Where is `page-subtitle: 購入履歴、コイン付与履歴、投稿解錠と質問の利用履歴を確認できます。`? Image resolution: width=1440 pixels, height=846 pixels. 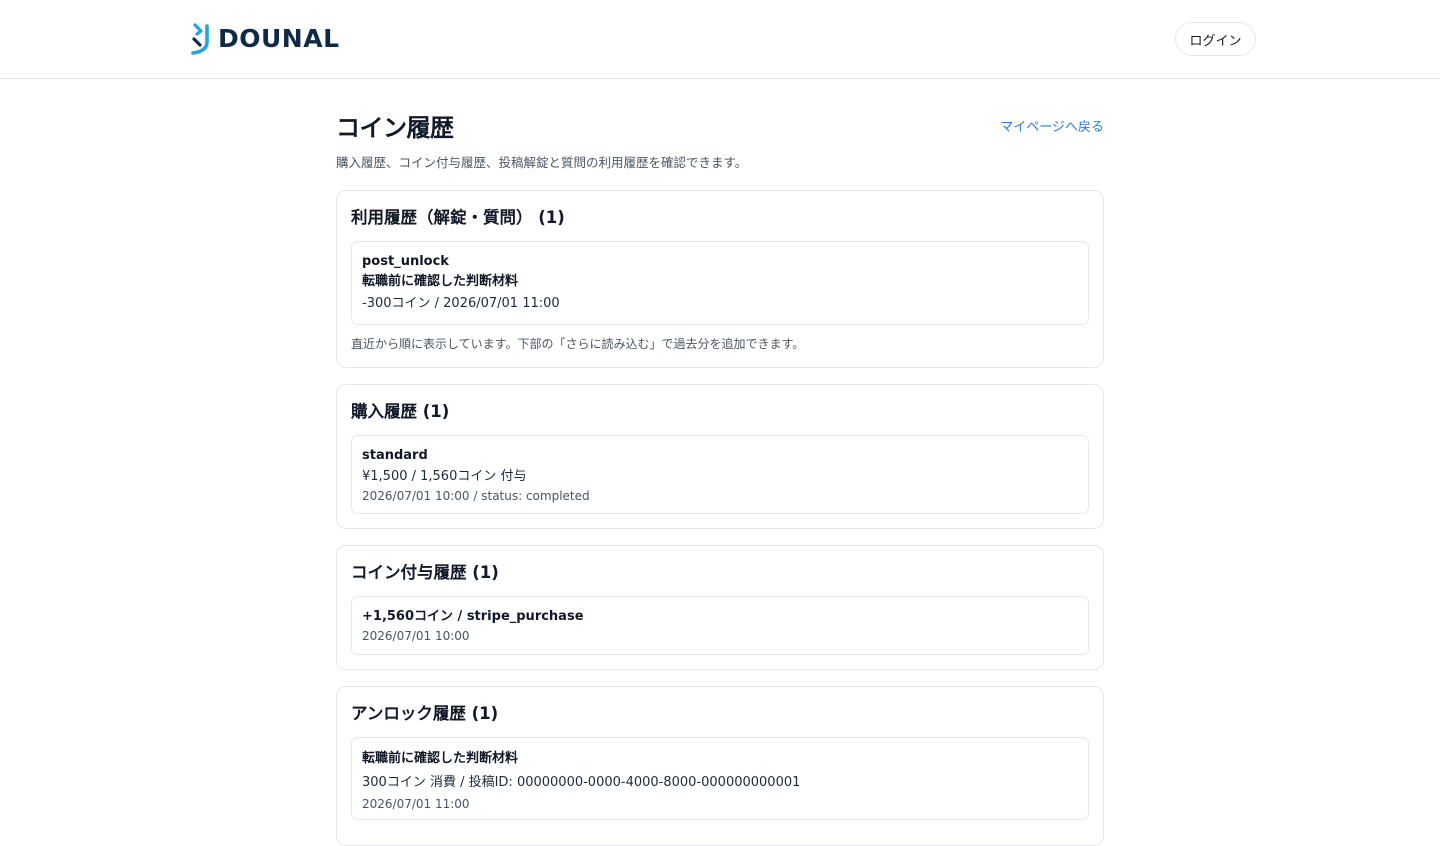
page-subtitle: 購入履歴、コイン付与履歴、投稿解錠と質問の利用履歴を確認できます。 is located at coordinates (542, 162).